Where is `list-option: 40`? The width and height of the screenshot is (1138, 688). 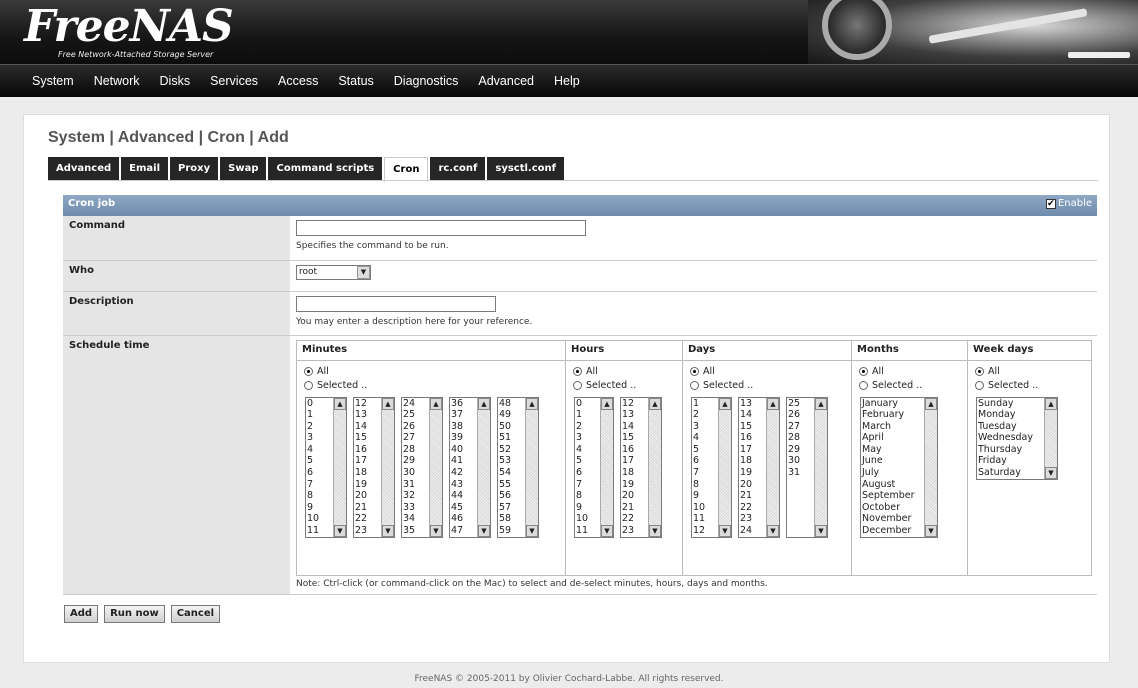
list-option: 40 is located at coordinates (464, 450).